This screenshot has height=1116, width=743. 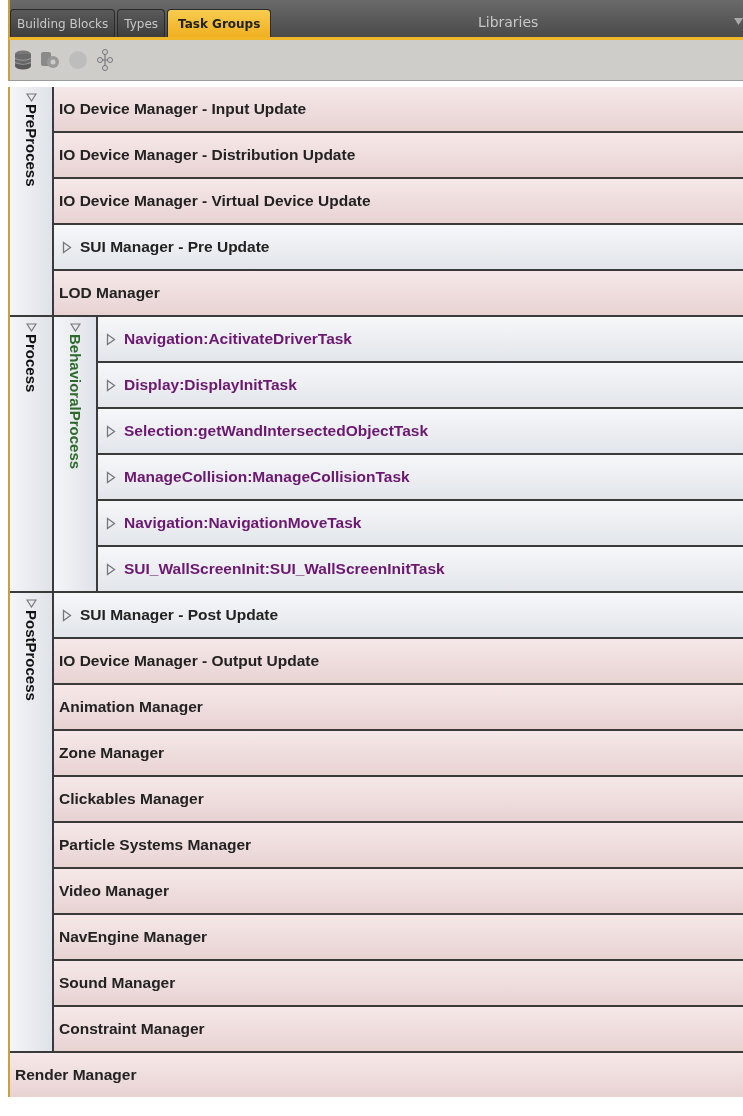 I want to click on tab: Building Blocks, so click(x=63, y=23).